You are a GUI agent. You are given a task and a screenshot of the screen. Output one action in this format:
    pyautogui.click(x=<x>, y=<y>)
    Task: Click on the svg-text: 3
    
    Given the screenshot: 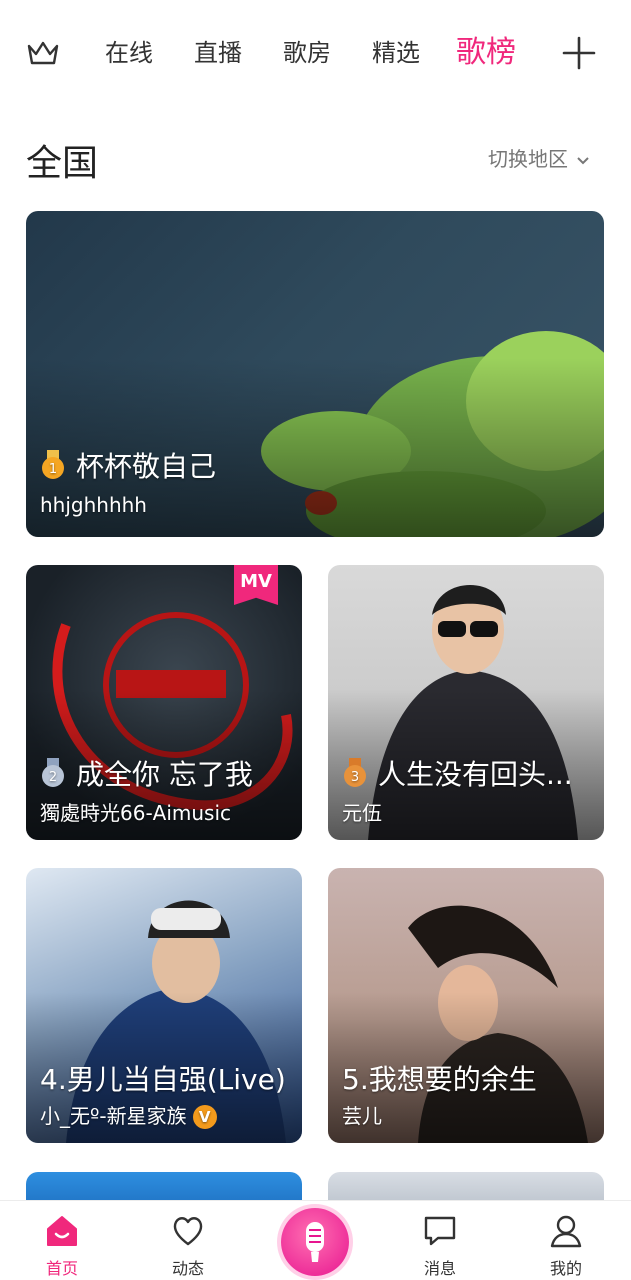 What is the action you would take?
    pyautogui.click(x=355, y=777)
    